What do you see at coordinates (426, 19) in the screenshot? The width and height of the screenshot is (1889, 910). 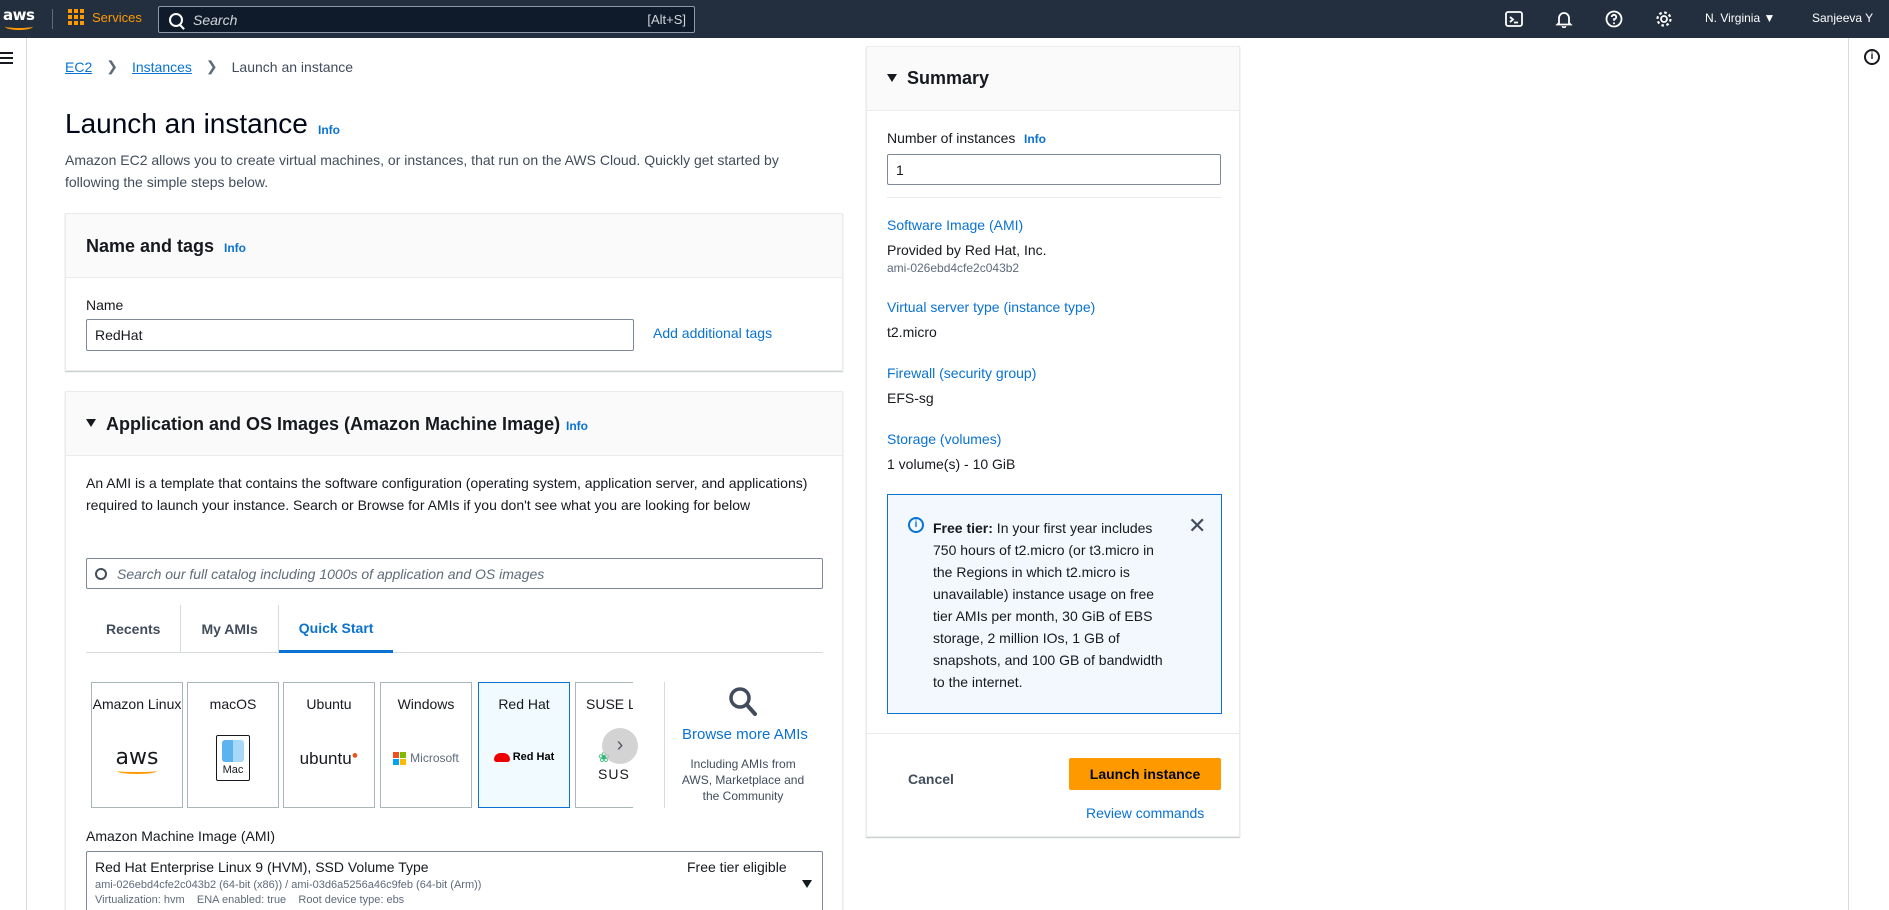 I see `global-search-input: Search [Alt+S]` at bounding box center [426, 19].